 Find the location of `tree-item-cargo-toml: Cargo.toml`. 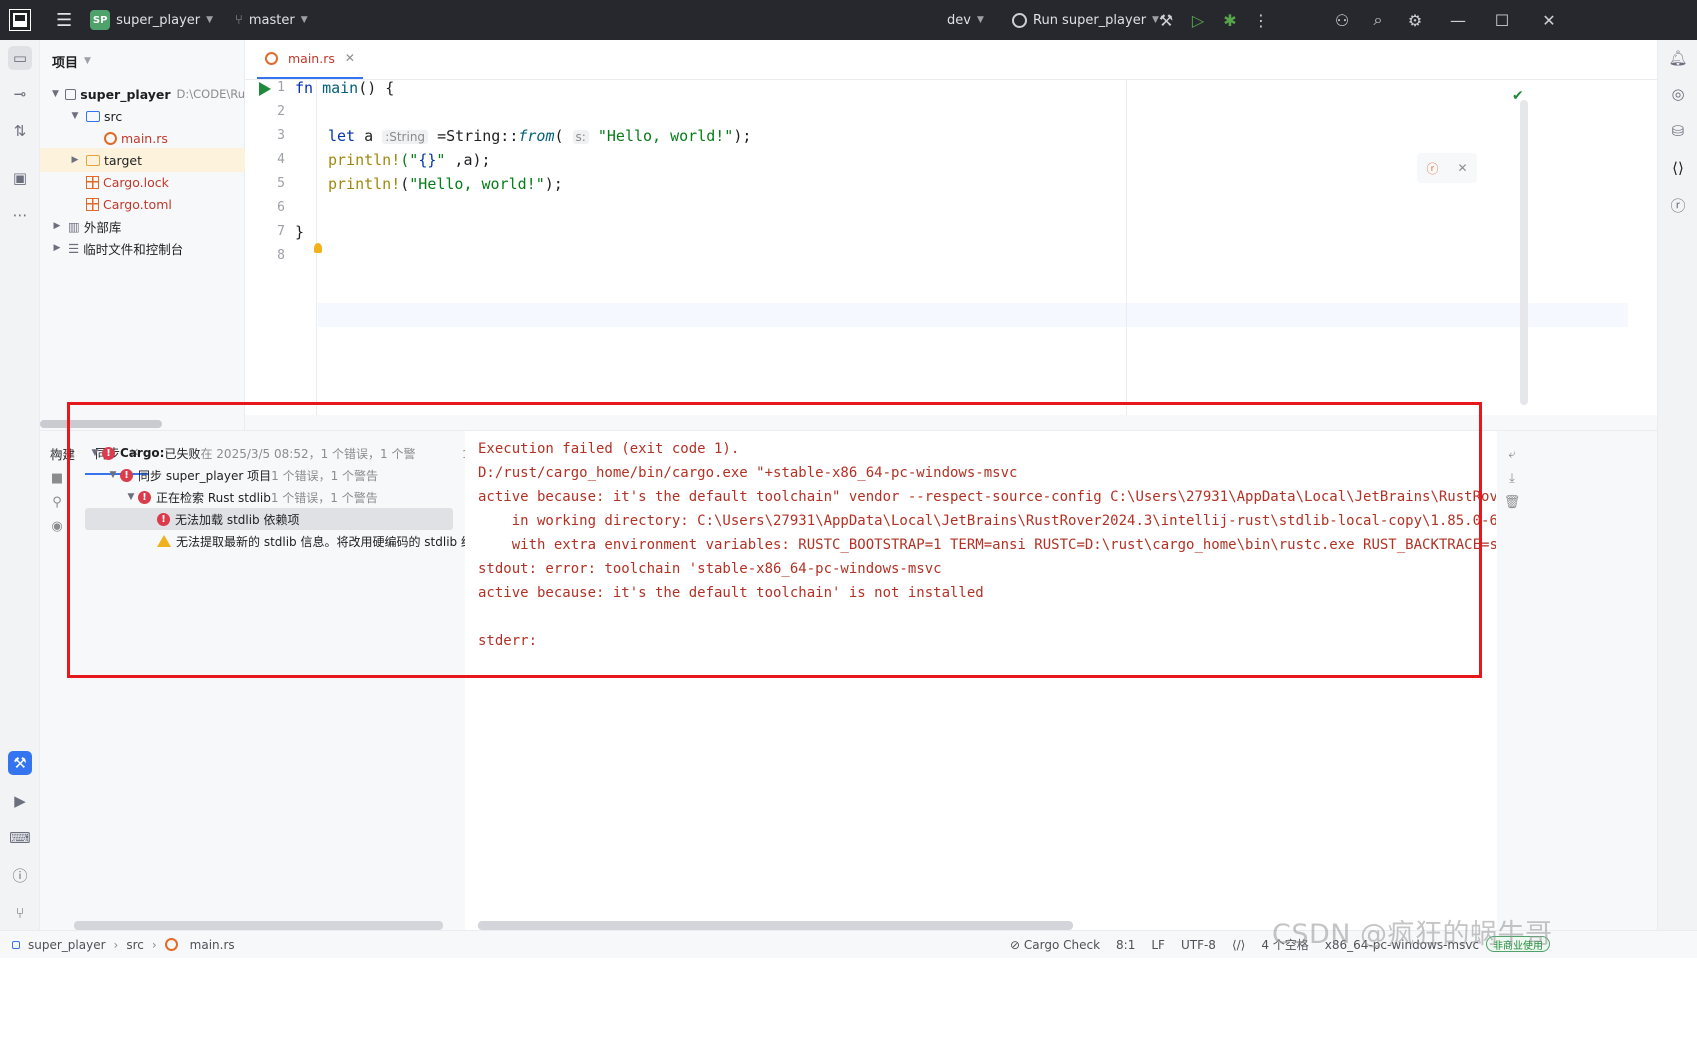

tree-item-cargo-toml: Cargo.toml is located at coordinates (142, 204).